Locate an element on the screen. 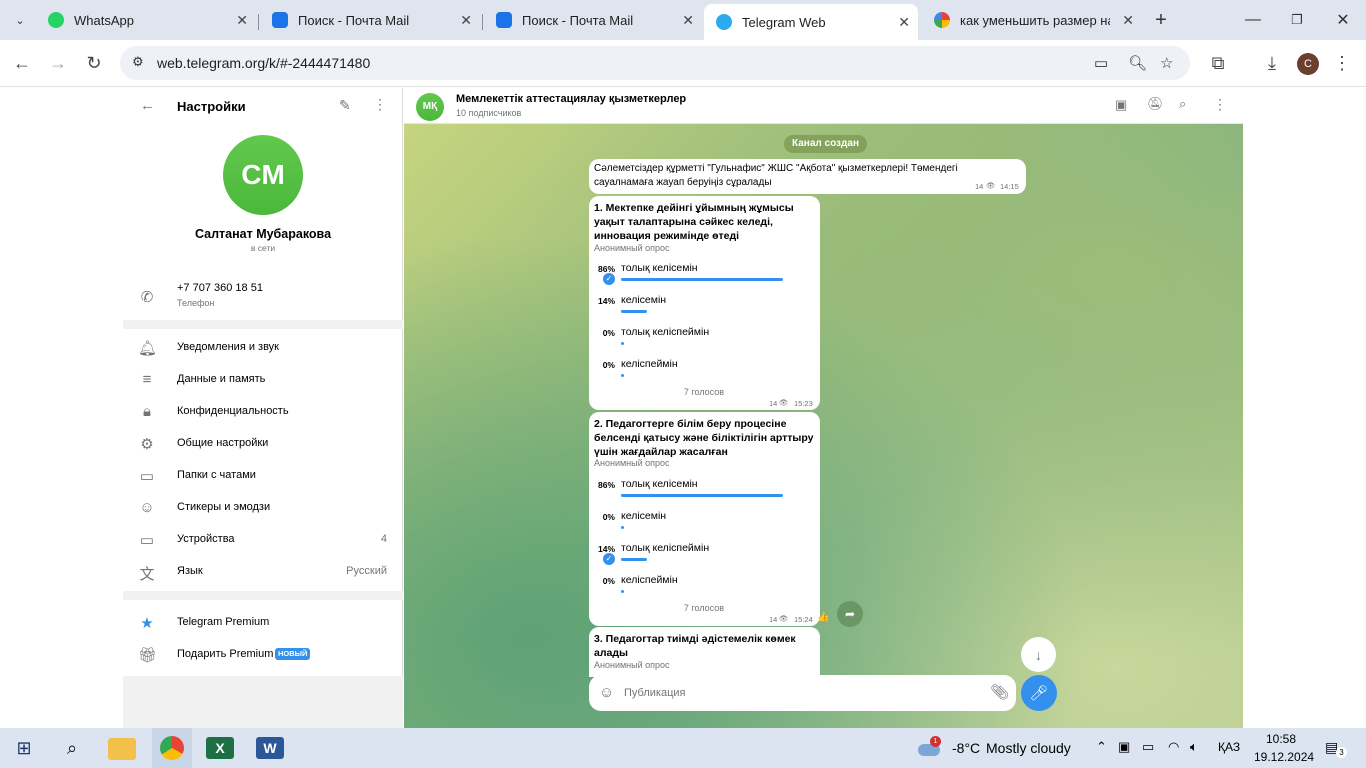 This screenshot has height=768, width=1366. address-bar: ⚙ web.telegram.org/k/#-2444471480 ▭ 🔍︎ ☆ is located at coordinates (655, 63).